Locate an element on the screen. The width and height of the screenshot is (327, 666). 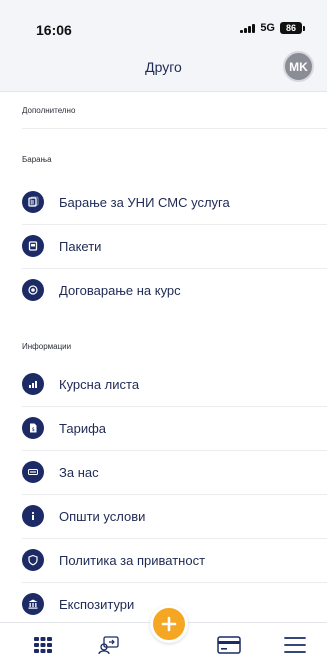
app-header: Друго MK is located at coordinates (163, 67).